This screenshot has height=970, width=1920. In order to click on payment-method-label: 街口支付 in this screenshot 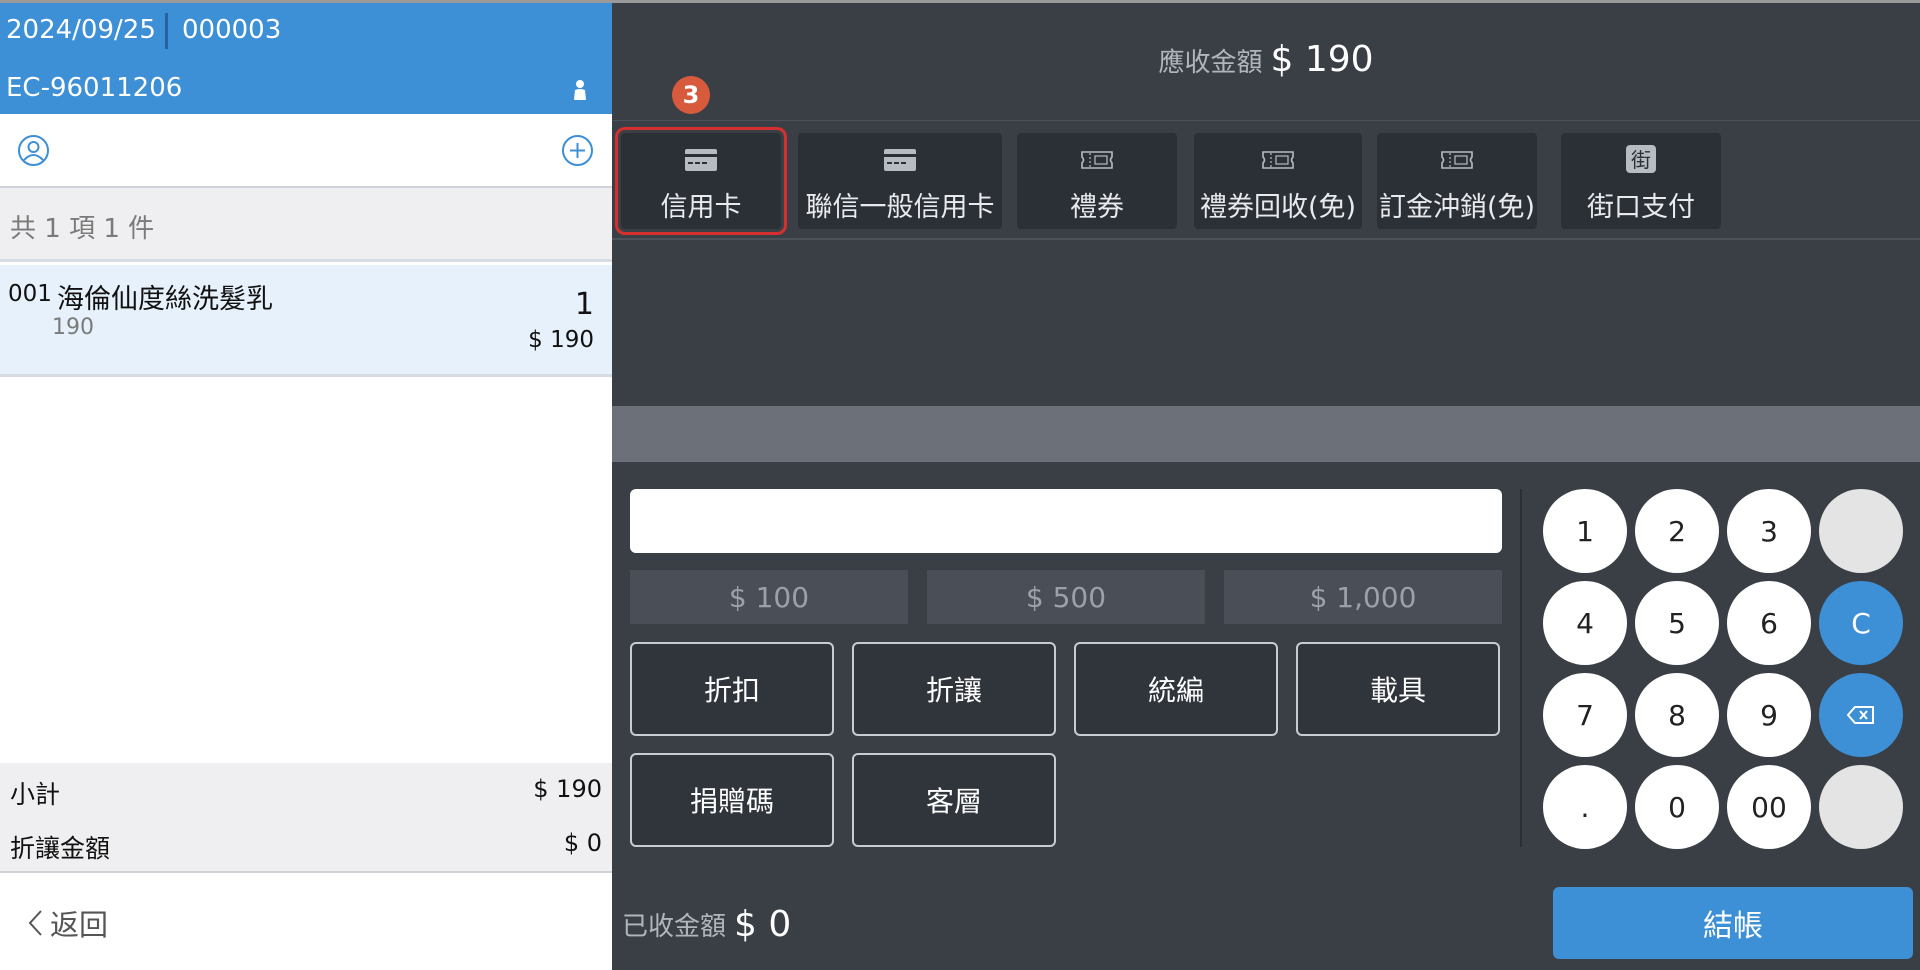, I will do `click(1641, 207)`.